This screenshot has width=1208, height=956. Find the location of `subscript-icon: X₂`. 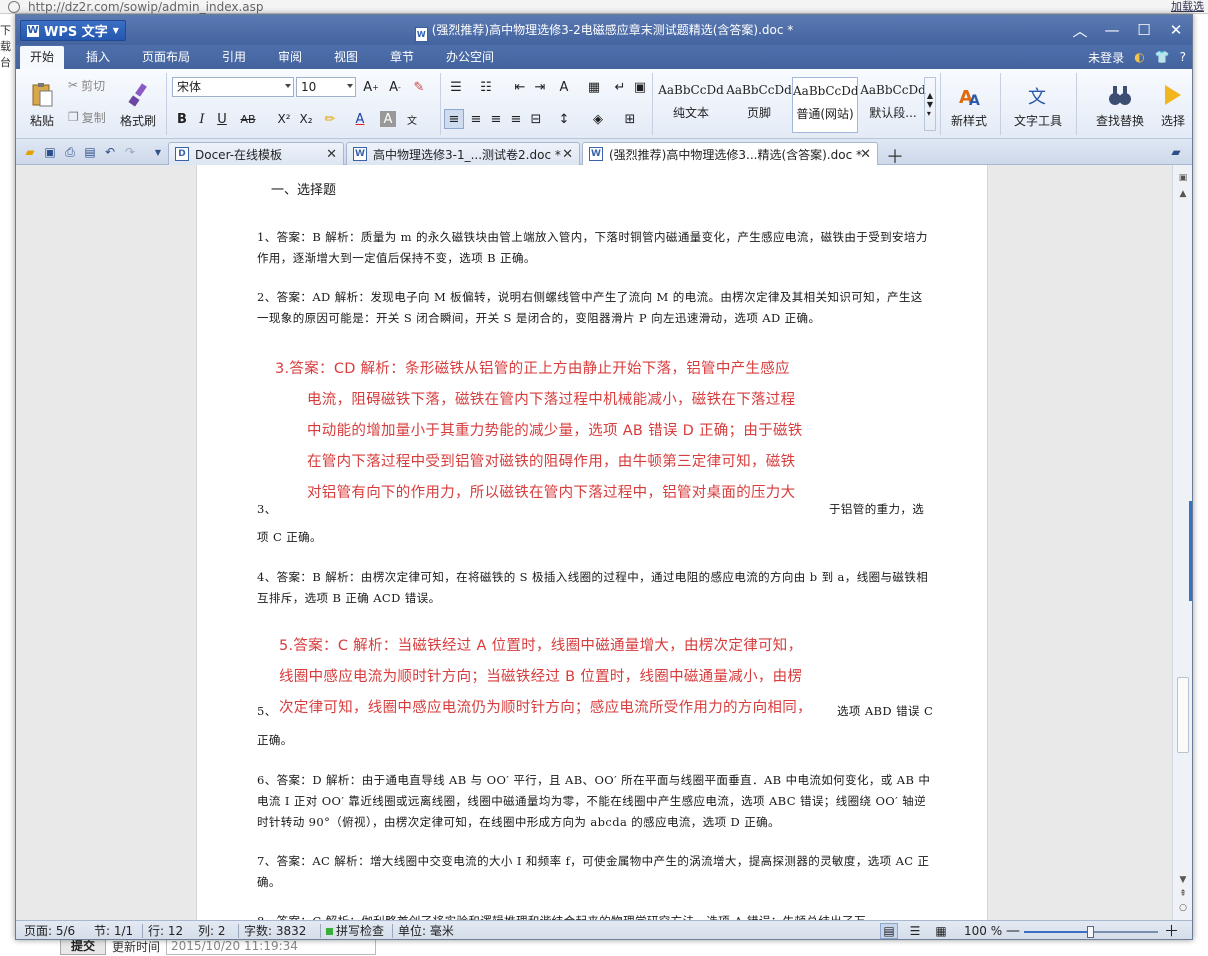

subscript-icon: X₂ is located at coordinates (306, 119).